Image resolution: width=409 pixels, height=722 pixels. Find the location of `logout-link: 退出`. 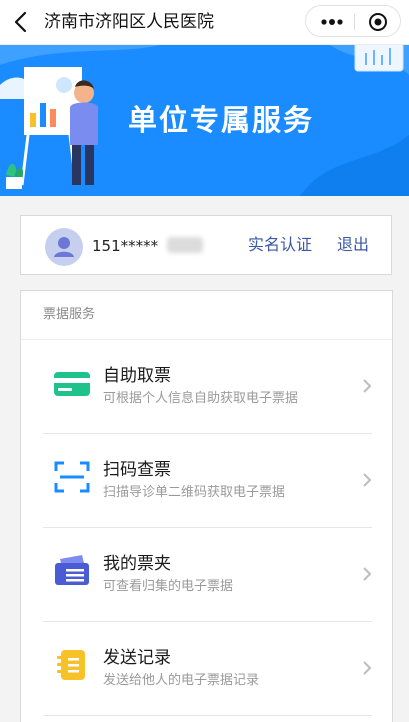

logout-link: 退出 is located at coordinates (353, 245).